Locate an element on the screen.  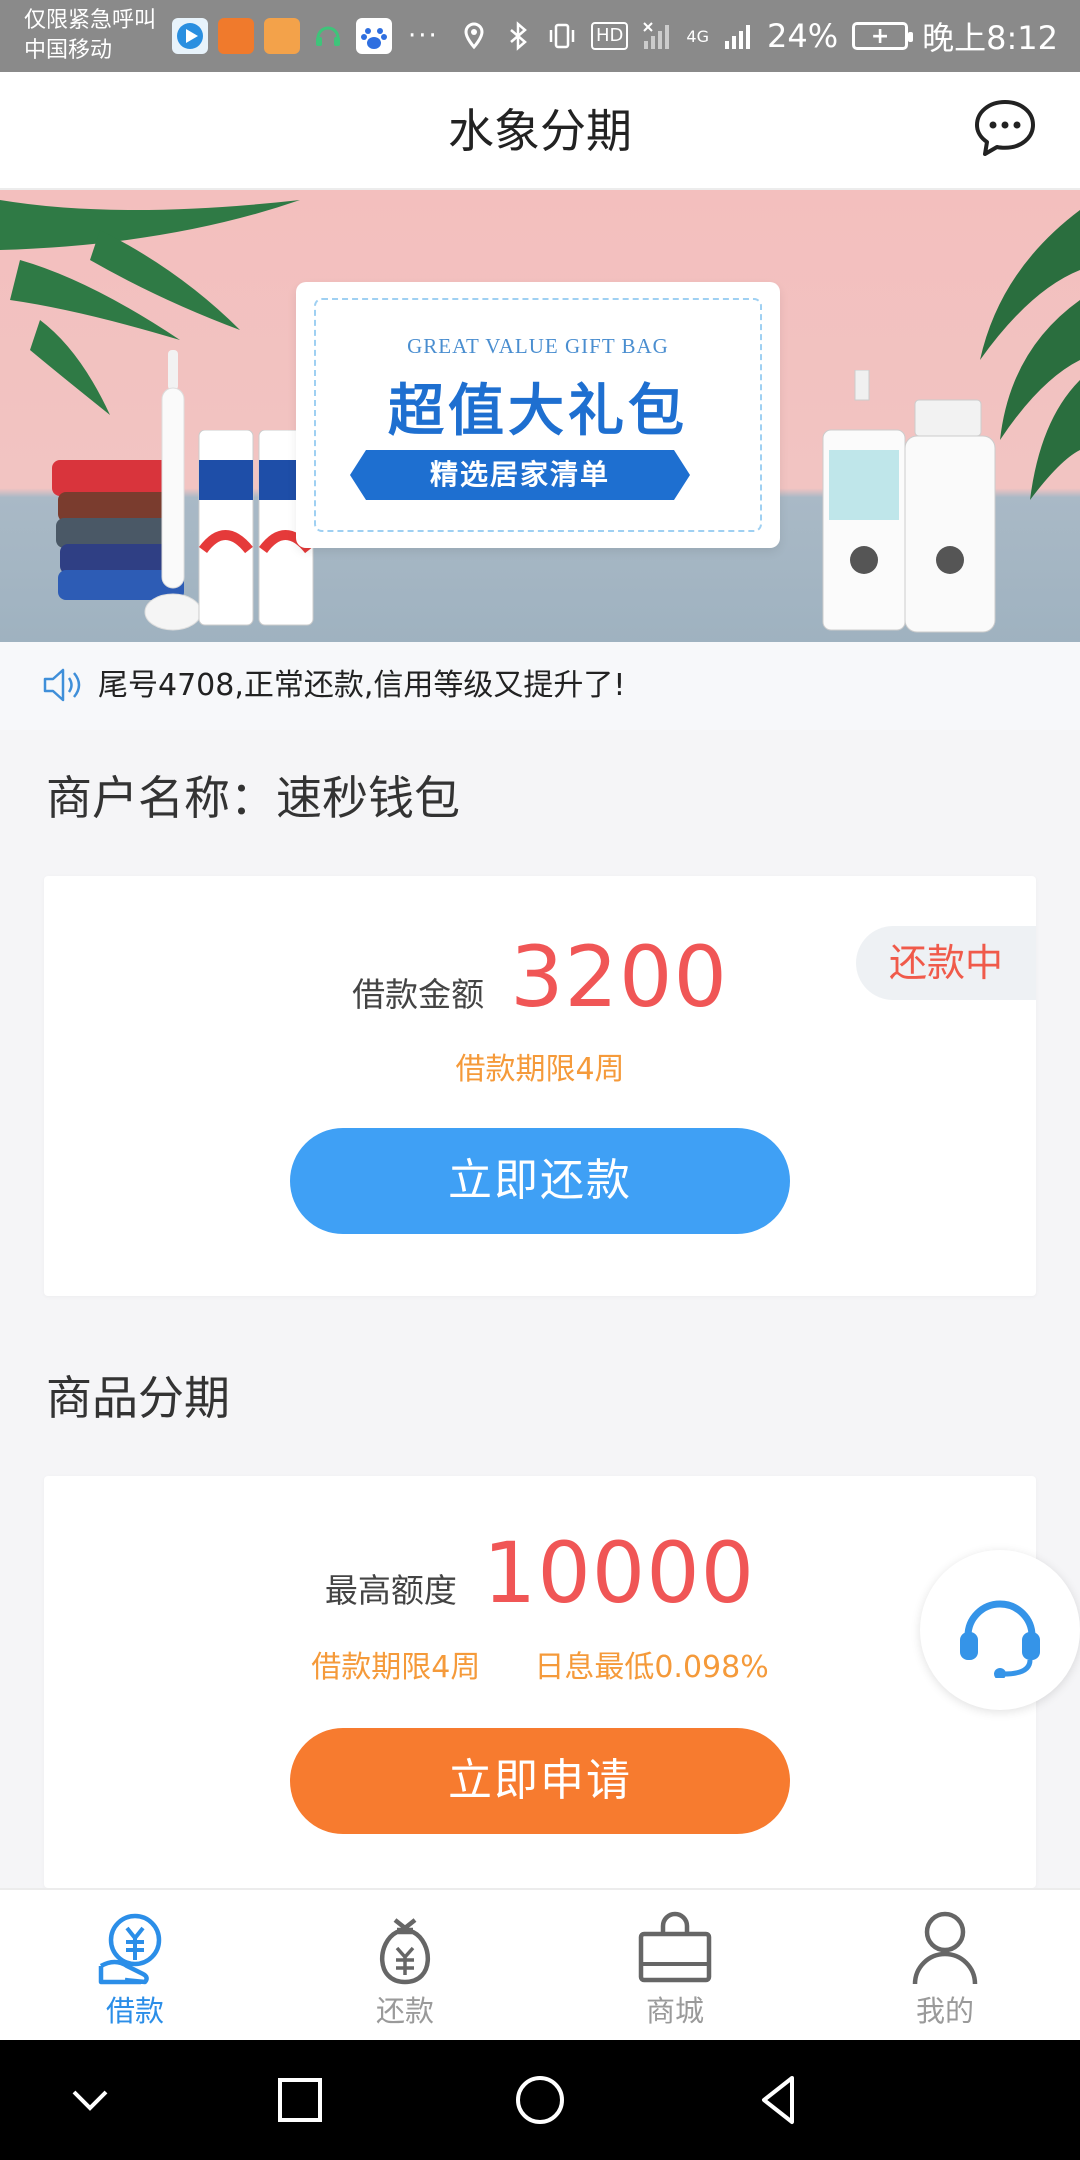
repay-now-button: 立即还款 is located at coordinates (540, 1181).